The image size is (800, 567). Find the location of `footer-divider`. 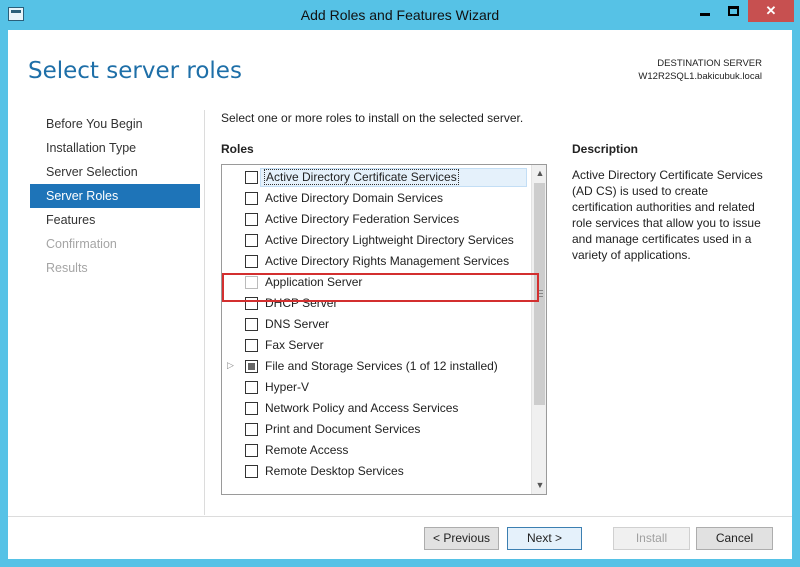

footer-divider is located at coordinates (400, 516).